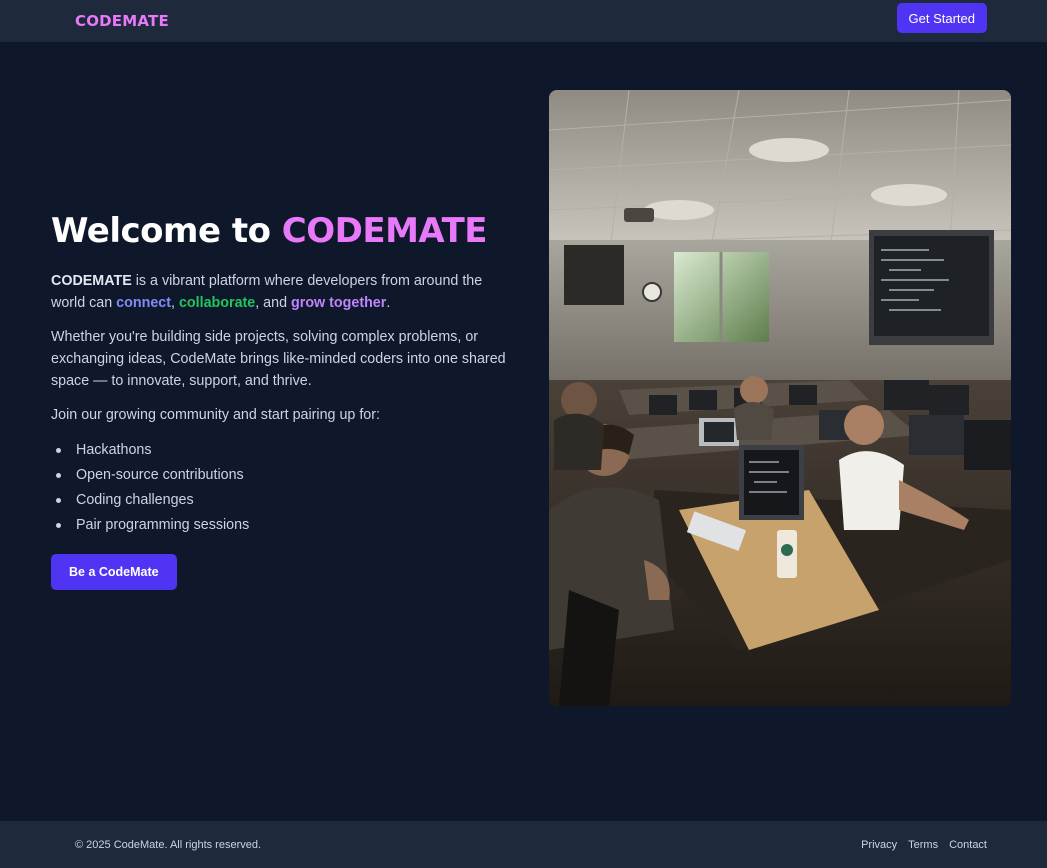  I want to click on privacy-link: Privacy, so click(879, 845).